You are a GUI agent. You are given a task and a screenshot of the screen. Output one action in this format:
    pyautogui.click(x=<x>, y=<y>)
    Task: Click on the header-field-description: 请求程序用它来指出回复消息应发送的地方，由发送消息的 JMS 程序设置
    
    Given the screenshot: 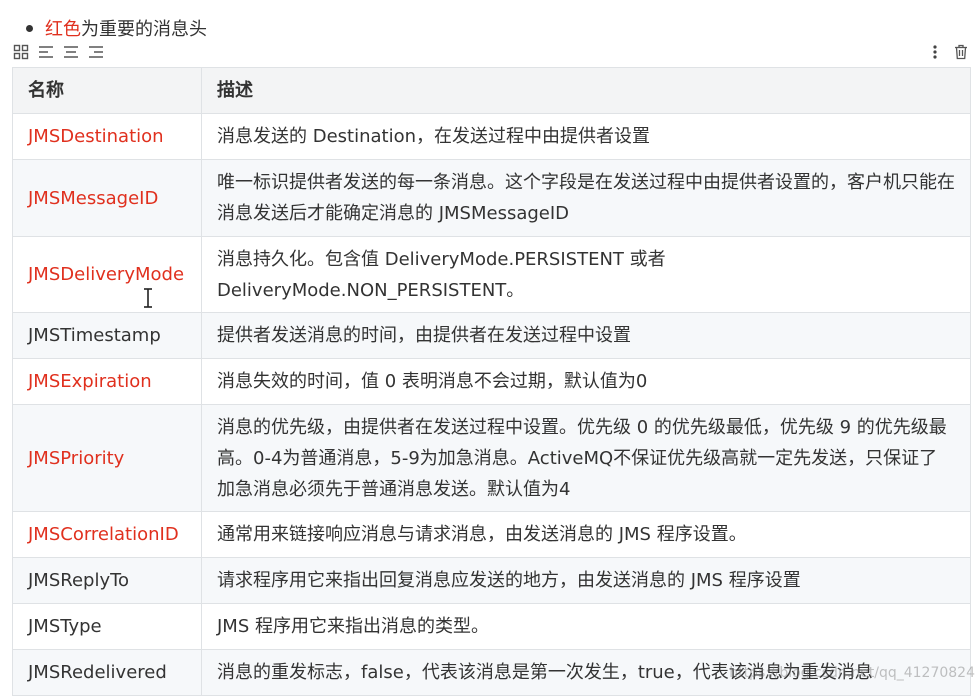 What is the action you would take?
    pyautogui.click(x=586, y=580)
    